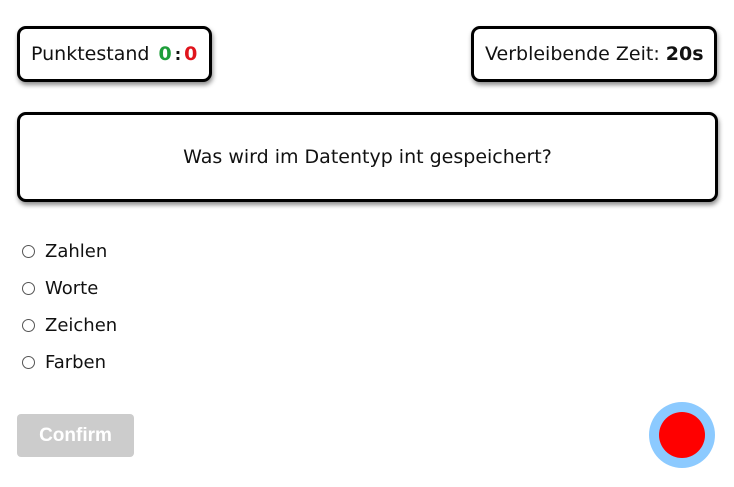 Image resolution: width=734 pixels, height=487 pixels. I want to click on option-label: Zeichen, so click(81, 325).